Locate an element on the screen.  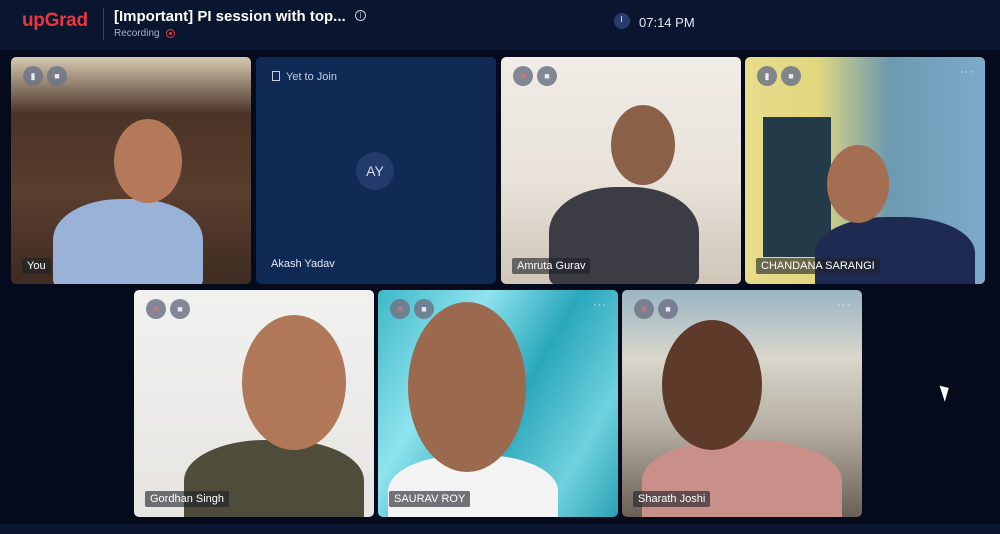
participant-name: Amruta Gurav is located at coordinates (551, 266).